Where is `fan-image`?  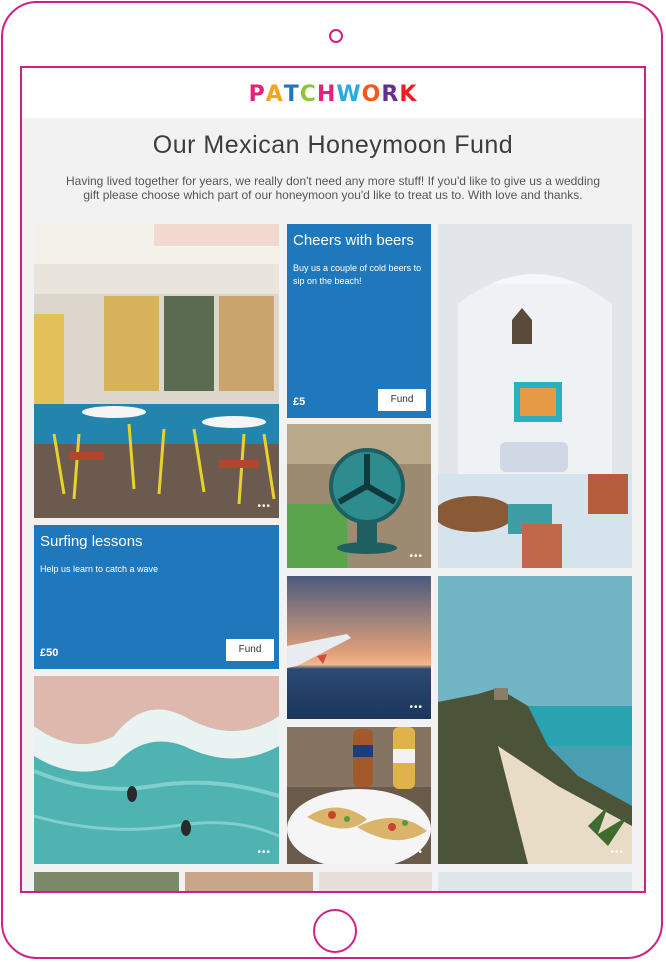
fan-image is located at coordinates (359, 496).